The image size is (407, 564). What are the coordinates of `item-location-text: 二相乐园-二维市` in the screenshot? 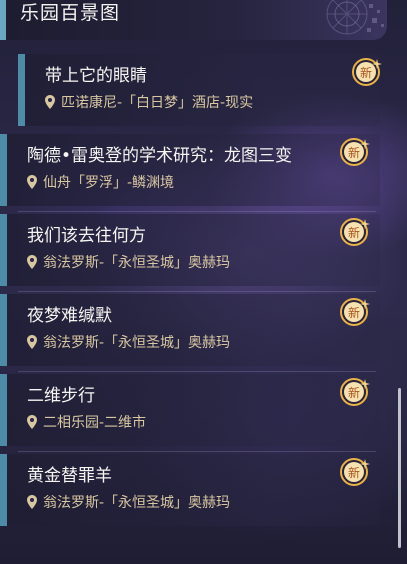 It's located at (95, 423).